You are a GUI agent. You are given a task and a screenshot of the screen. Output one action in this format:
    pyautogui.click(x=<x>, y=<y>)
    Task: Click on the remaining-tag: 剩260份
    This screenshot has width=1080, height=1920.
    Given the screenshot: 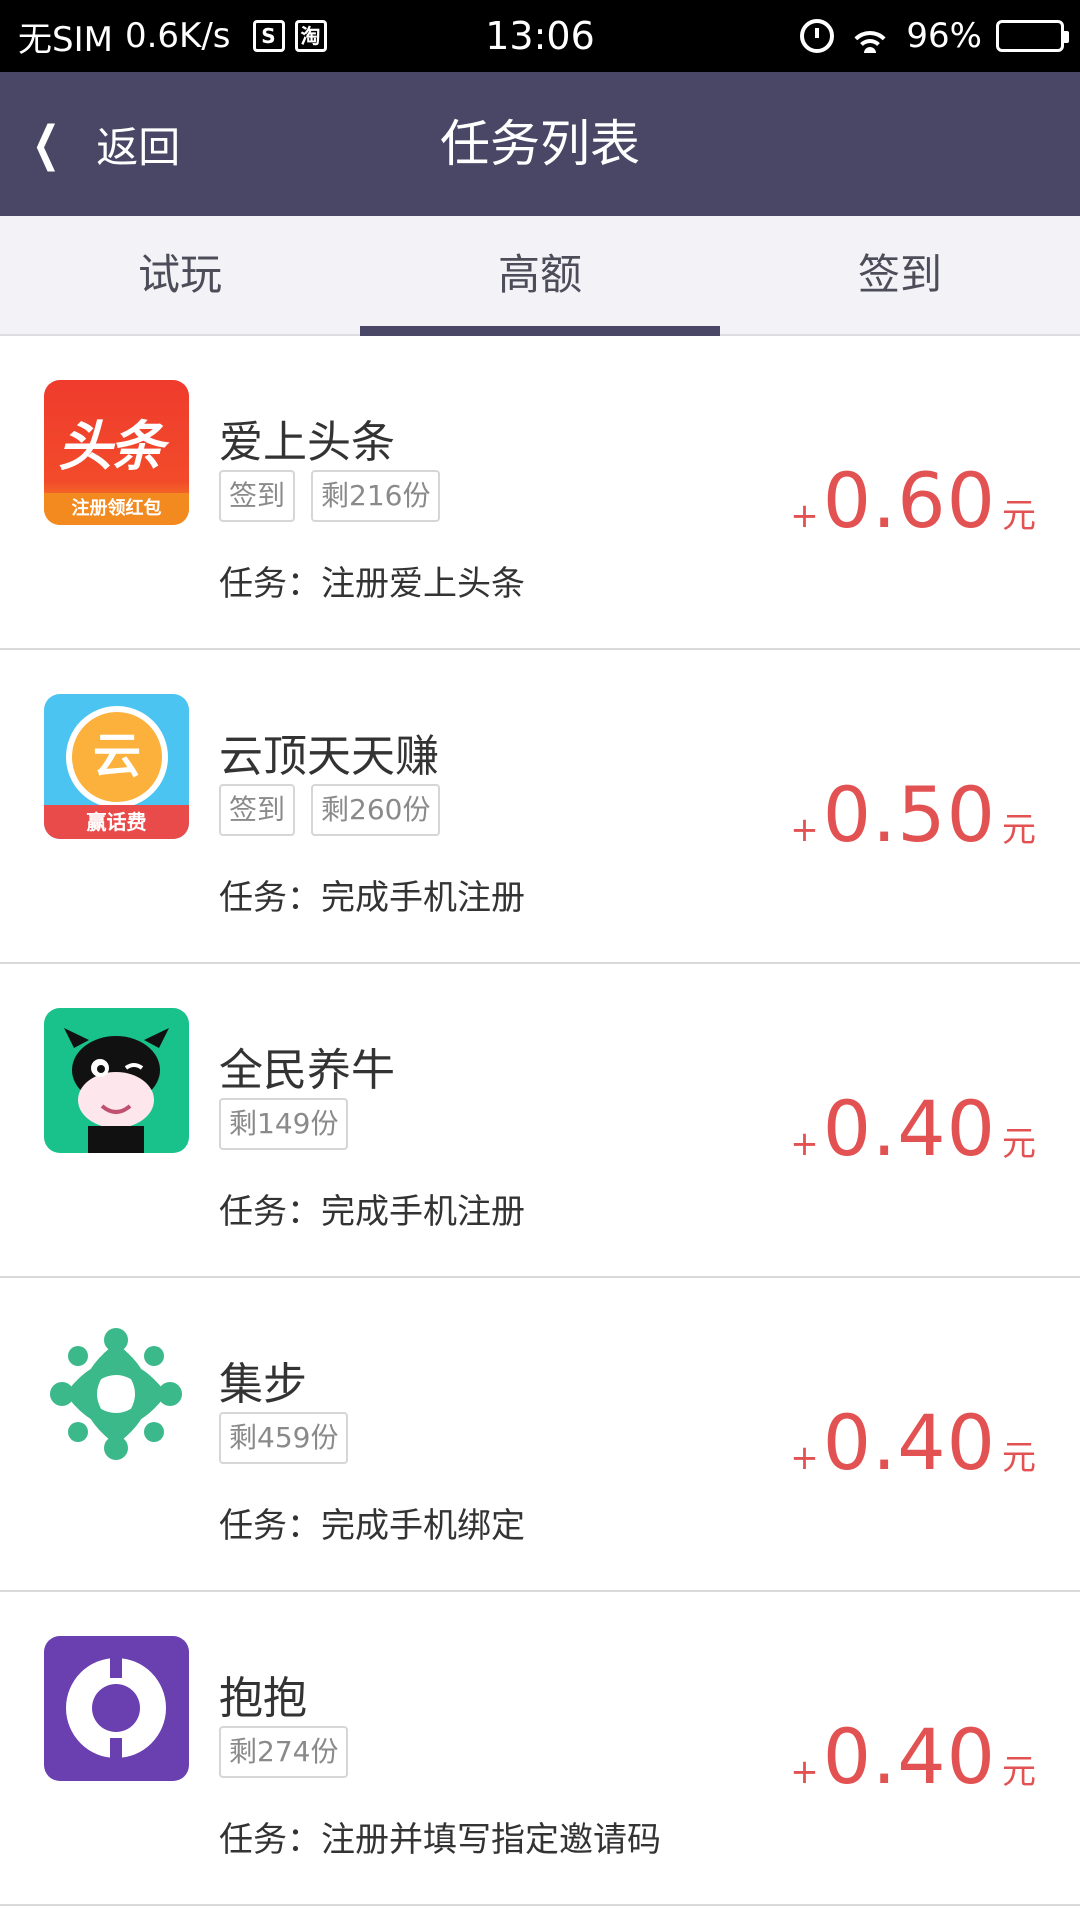 What is the action you would take?
    pyautogui.click(x=376, y=810)
    